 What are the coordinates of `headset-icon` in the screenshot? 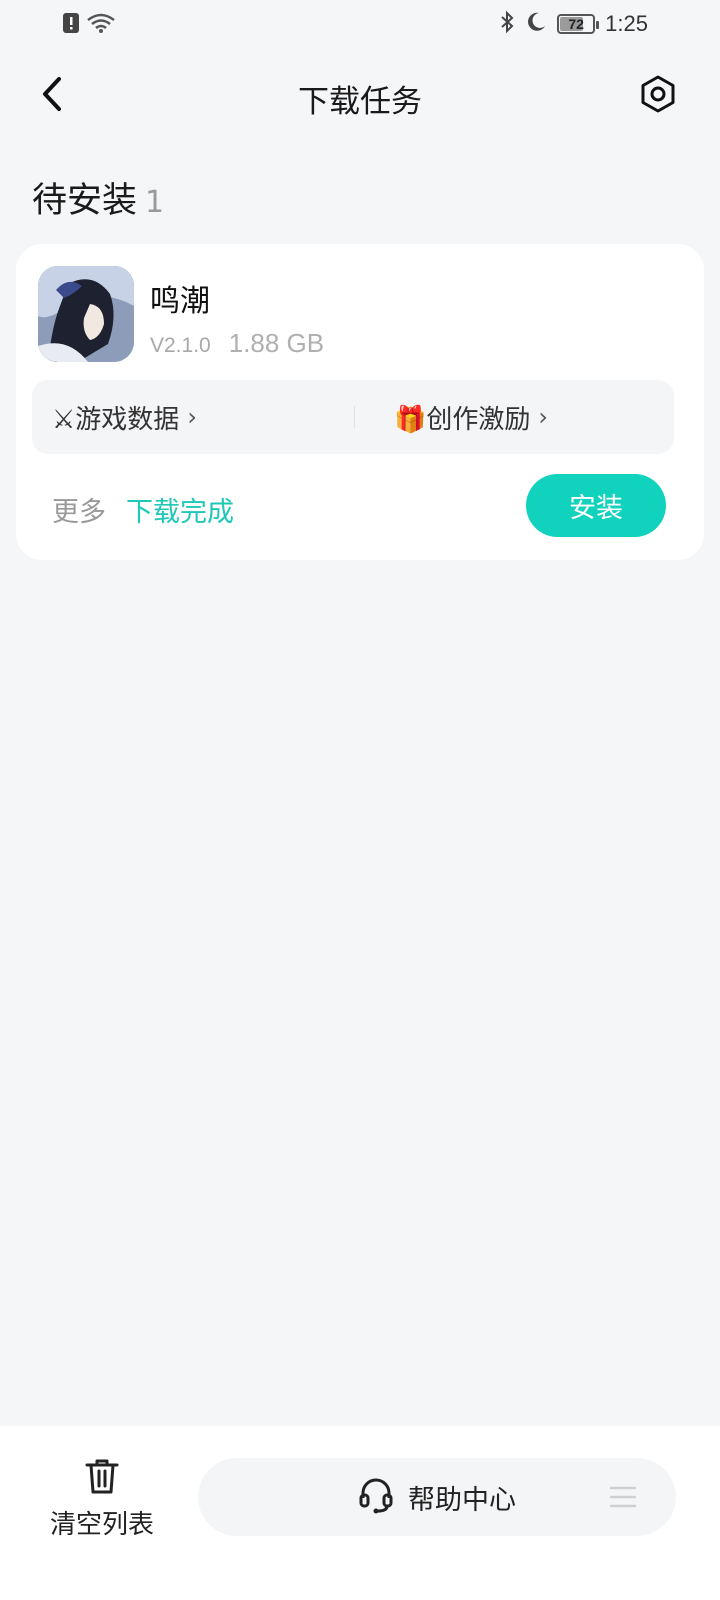 It's located at (376, 1497).